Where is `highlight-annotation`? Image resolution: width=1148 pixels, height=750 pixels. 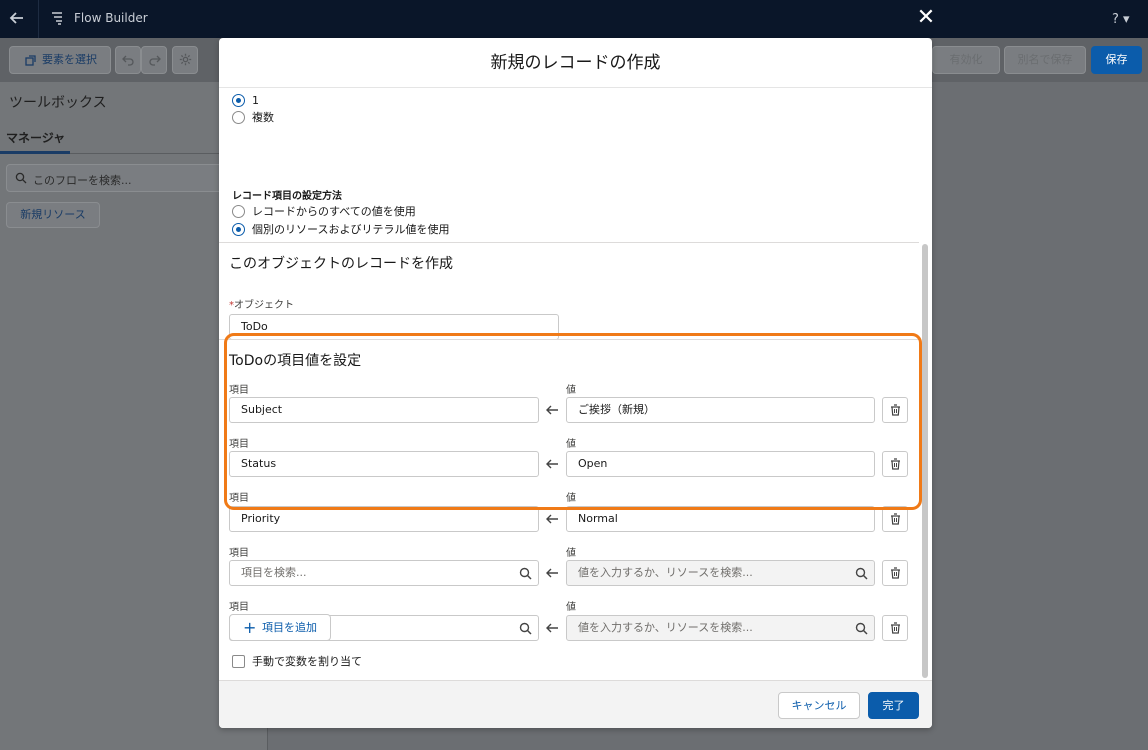
highlight-annotation is located at coordinates (573, 421).